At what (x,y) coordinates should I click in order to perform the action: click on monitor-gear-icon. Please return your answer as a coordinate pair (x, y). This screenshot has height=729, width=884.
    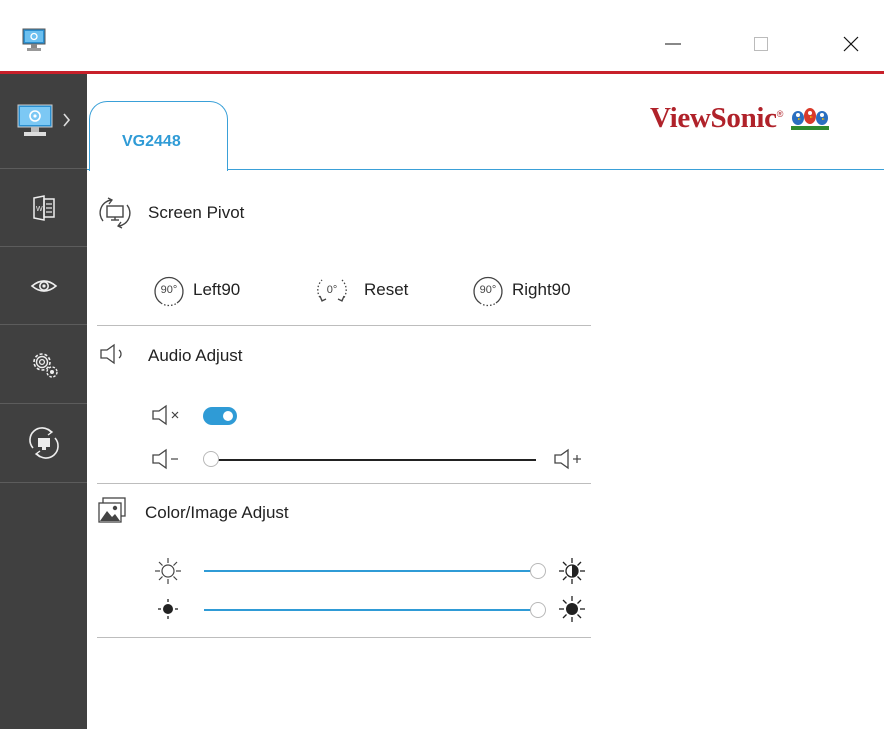
    Looking at the image, I should click on (43, 120).